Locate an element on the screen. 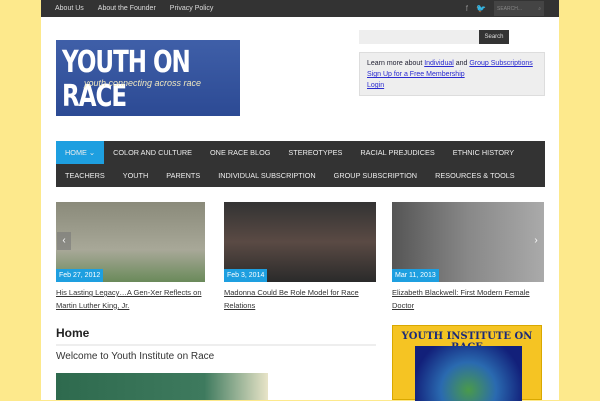  nav-color-culture: COLOR AND CULTURE is located at coordinates (152, 152).